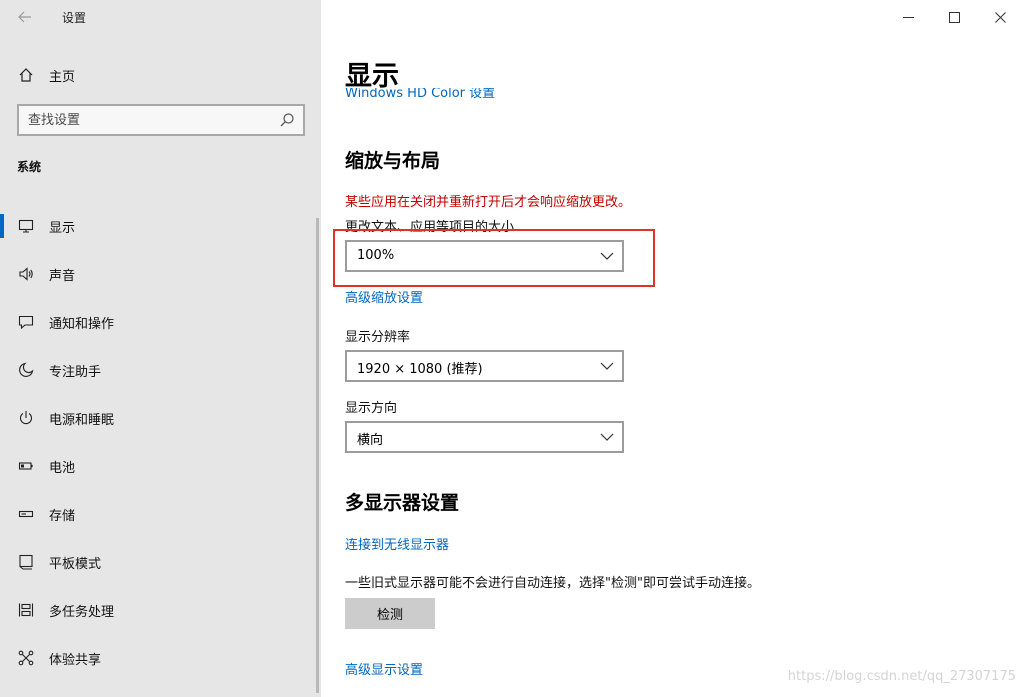 The height and width of the screenshot is (697, 1024). I want to click on search-input, so click(139, 120).